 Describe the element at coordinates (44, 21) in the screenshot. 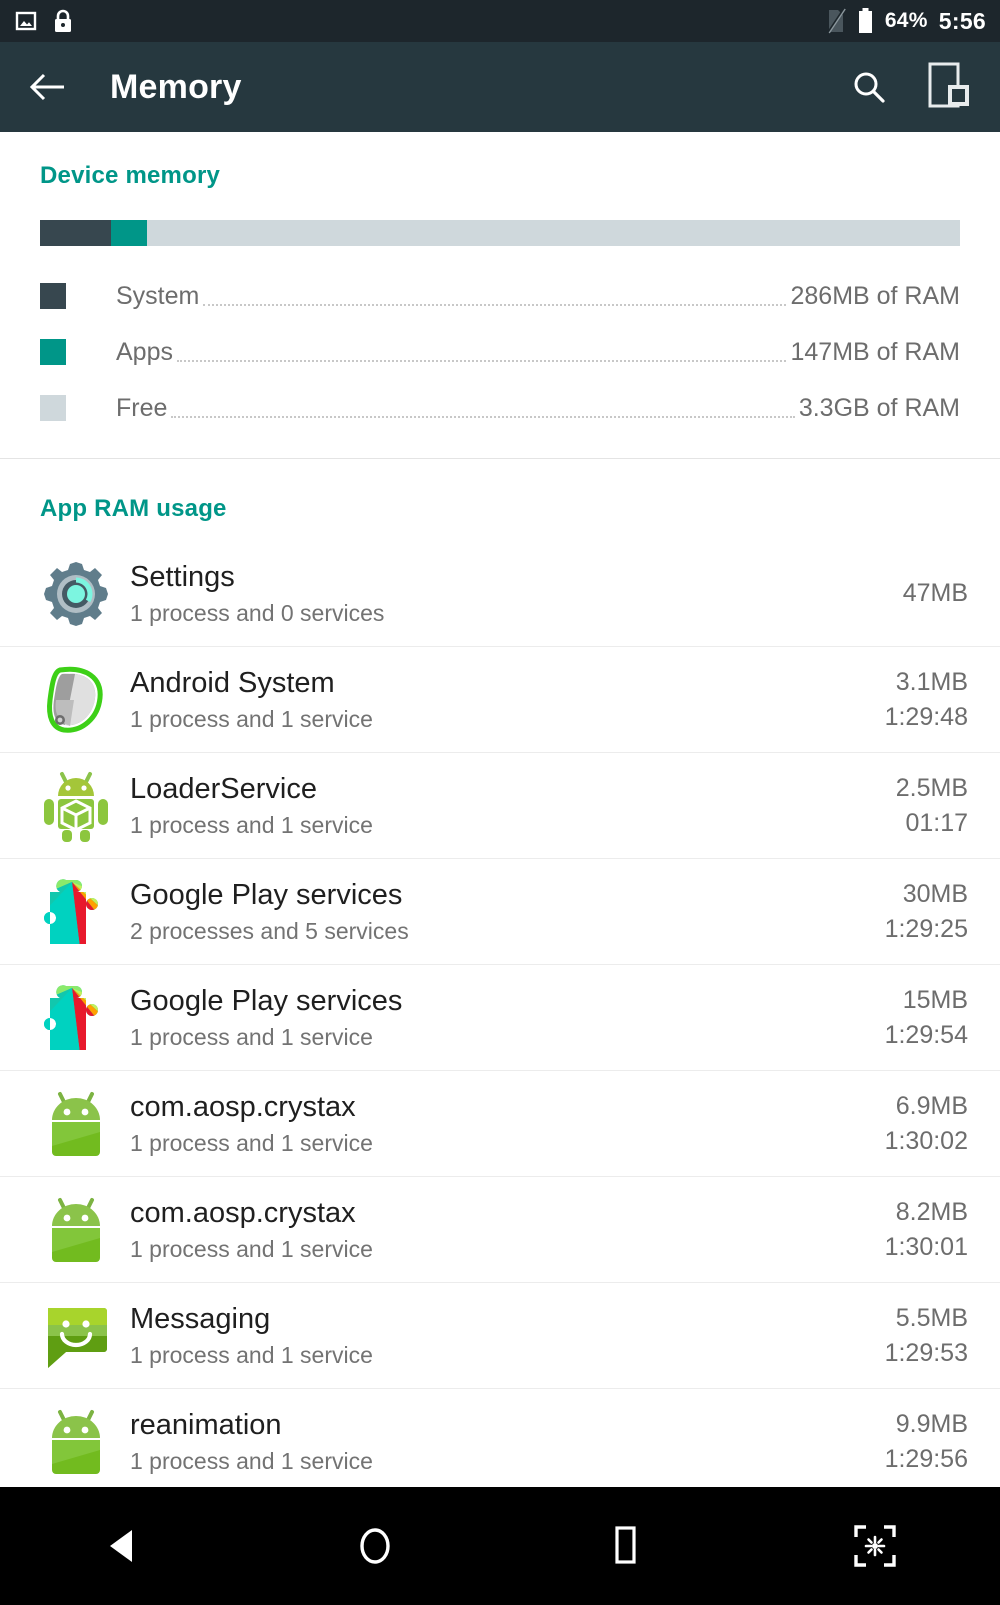

I see `status-bar-left-icons` at that location.